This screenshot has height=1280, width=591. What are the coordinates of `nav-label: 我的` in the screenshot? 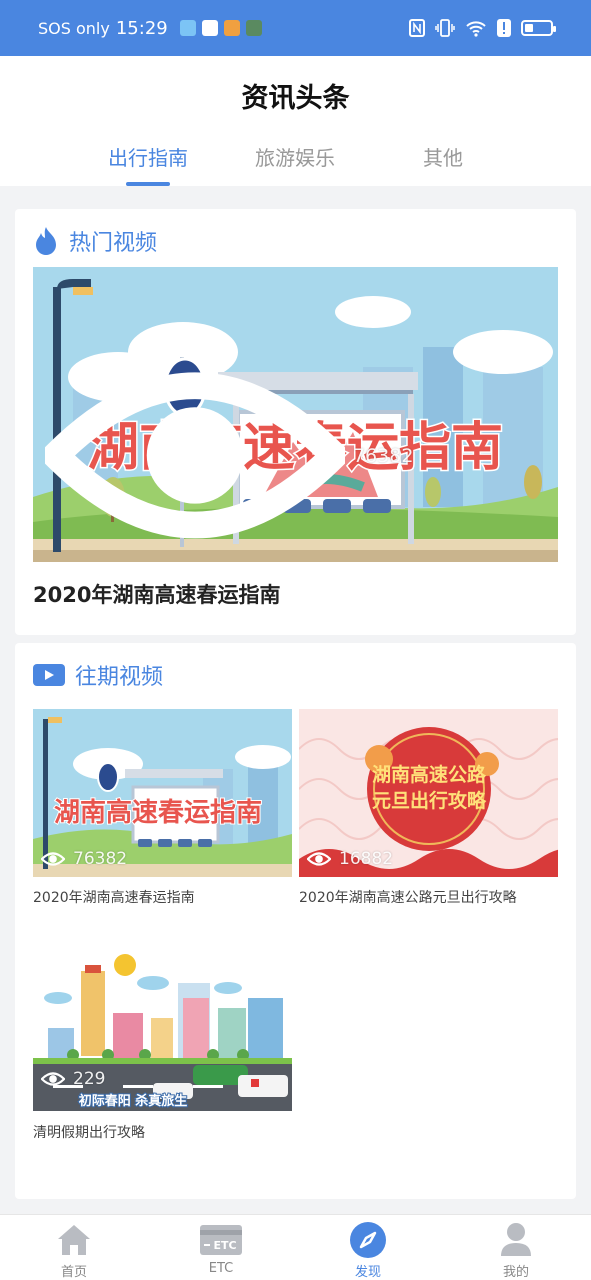 It's located at (515, 1272).